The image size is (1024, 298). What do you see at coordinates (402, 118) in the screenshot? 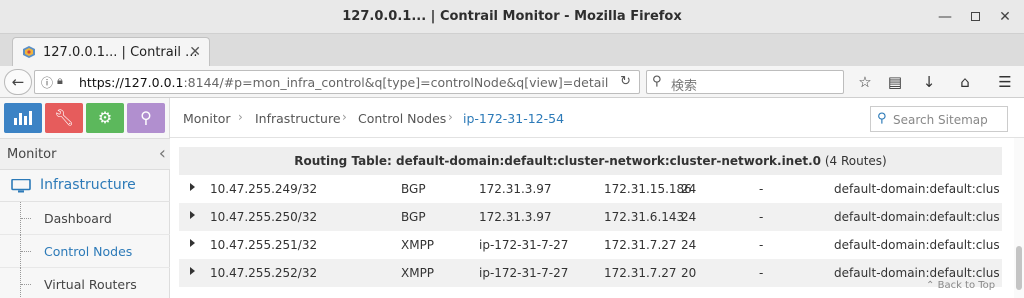
I see `breadcrumb-control-nodes: Control Nodes` at bounding box center [402, 118].